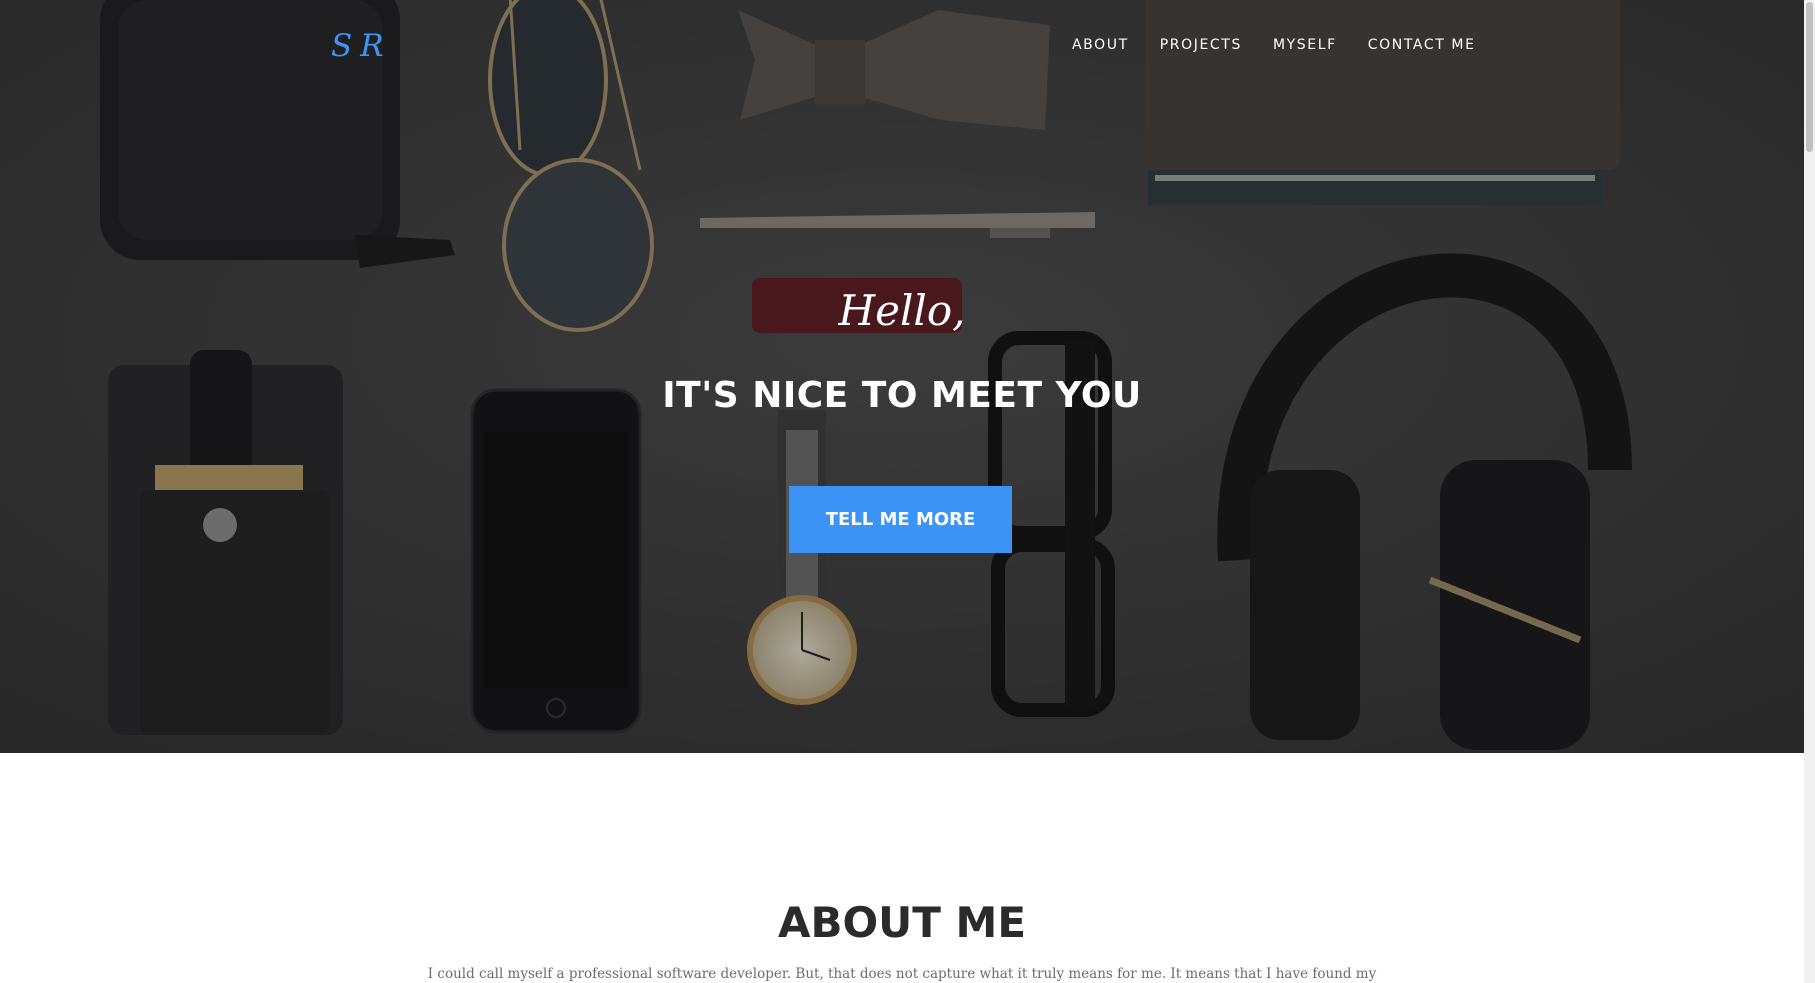  Describe the element at coordinates (361, 46) in the screenshot. I see `brand-logo: SR` at that location.